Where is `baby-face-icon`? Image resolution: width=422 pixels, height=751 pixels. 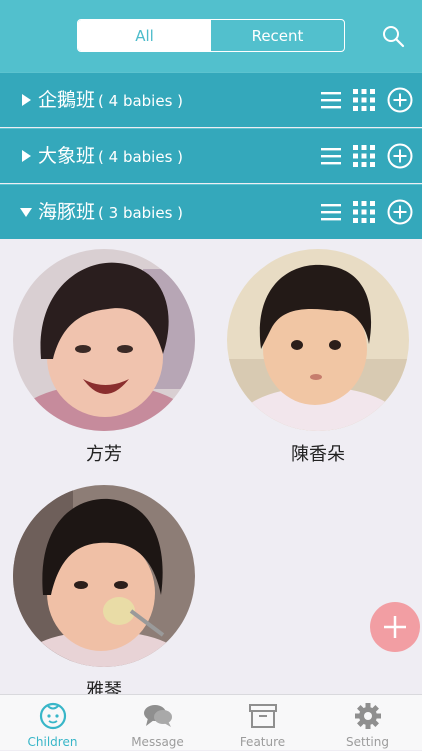 baby-face-icon is located at coordinates (53, 716).